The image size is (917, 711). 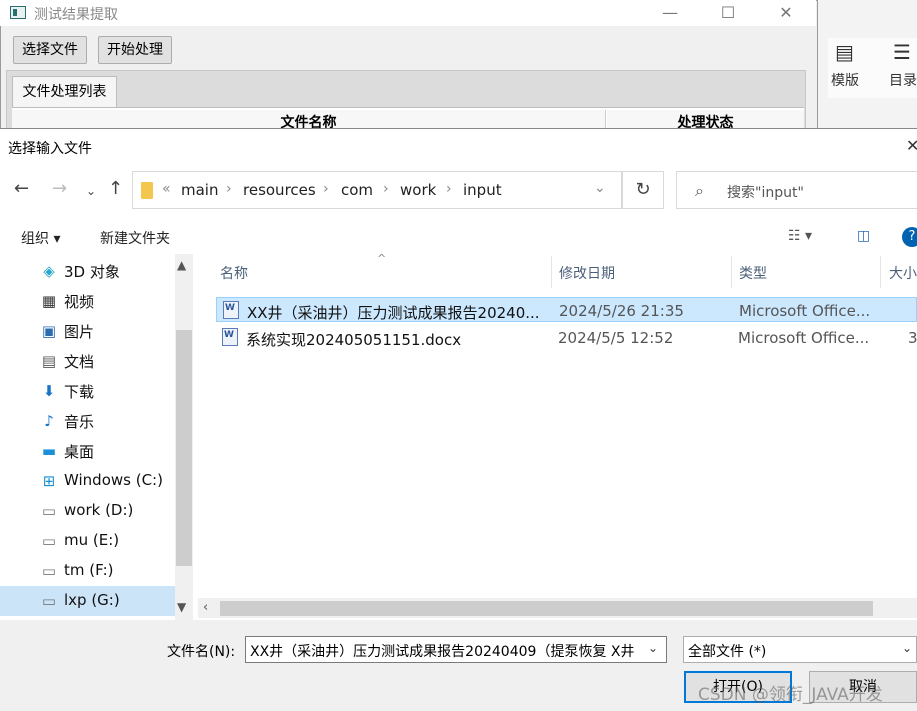 What do you see at coordinates (234, 273) in the screenshot?
I see `column-header-name: 名称` at bounding box center [234, 273].